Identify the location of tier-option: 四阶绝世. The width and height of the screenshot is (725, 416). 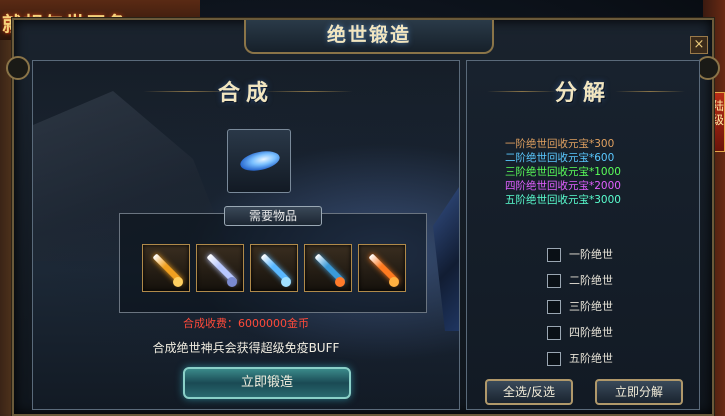
(580, 334).